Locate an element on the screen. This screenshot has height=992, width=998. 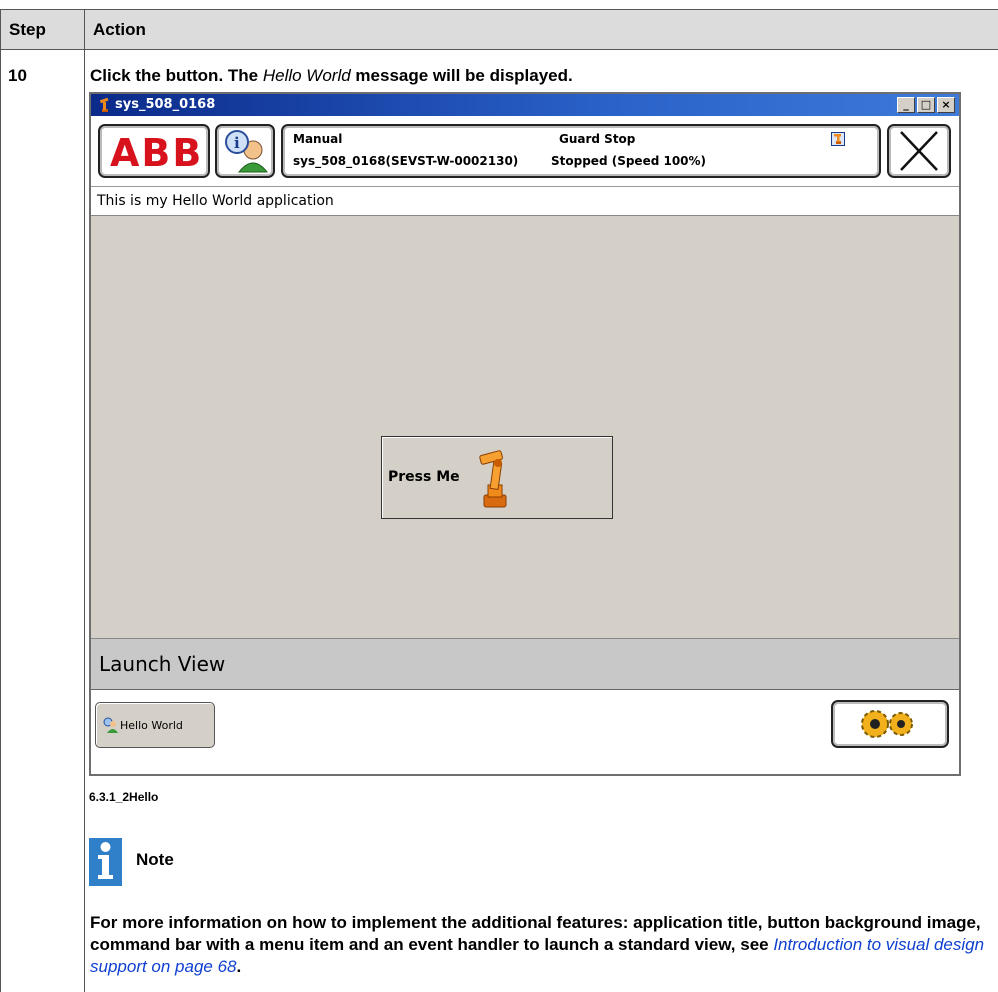
press-me-button: Press Me is located at coordinates (497, 477).